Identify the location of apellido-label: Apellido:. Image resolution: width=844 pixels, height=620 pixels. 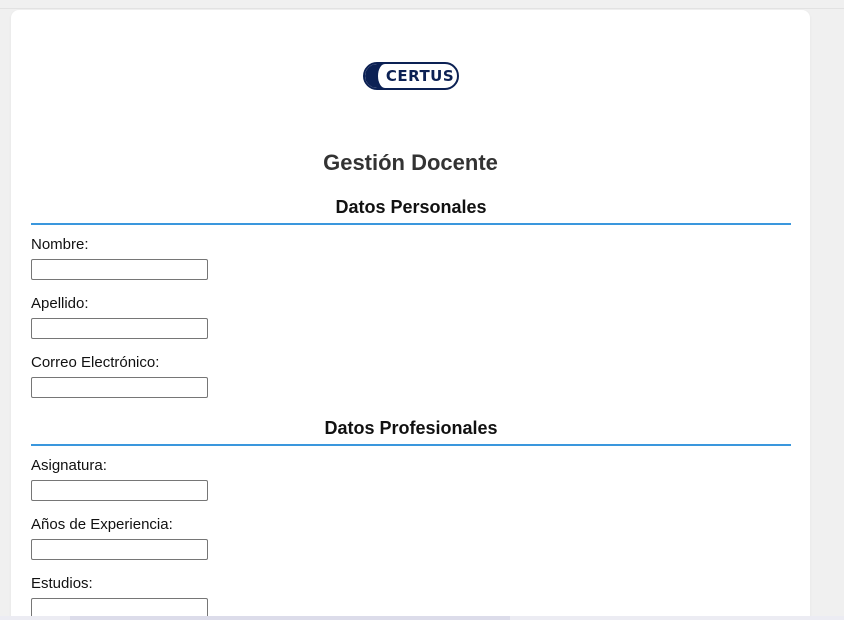
(60, 303).